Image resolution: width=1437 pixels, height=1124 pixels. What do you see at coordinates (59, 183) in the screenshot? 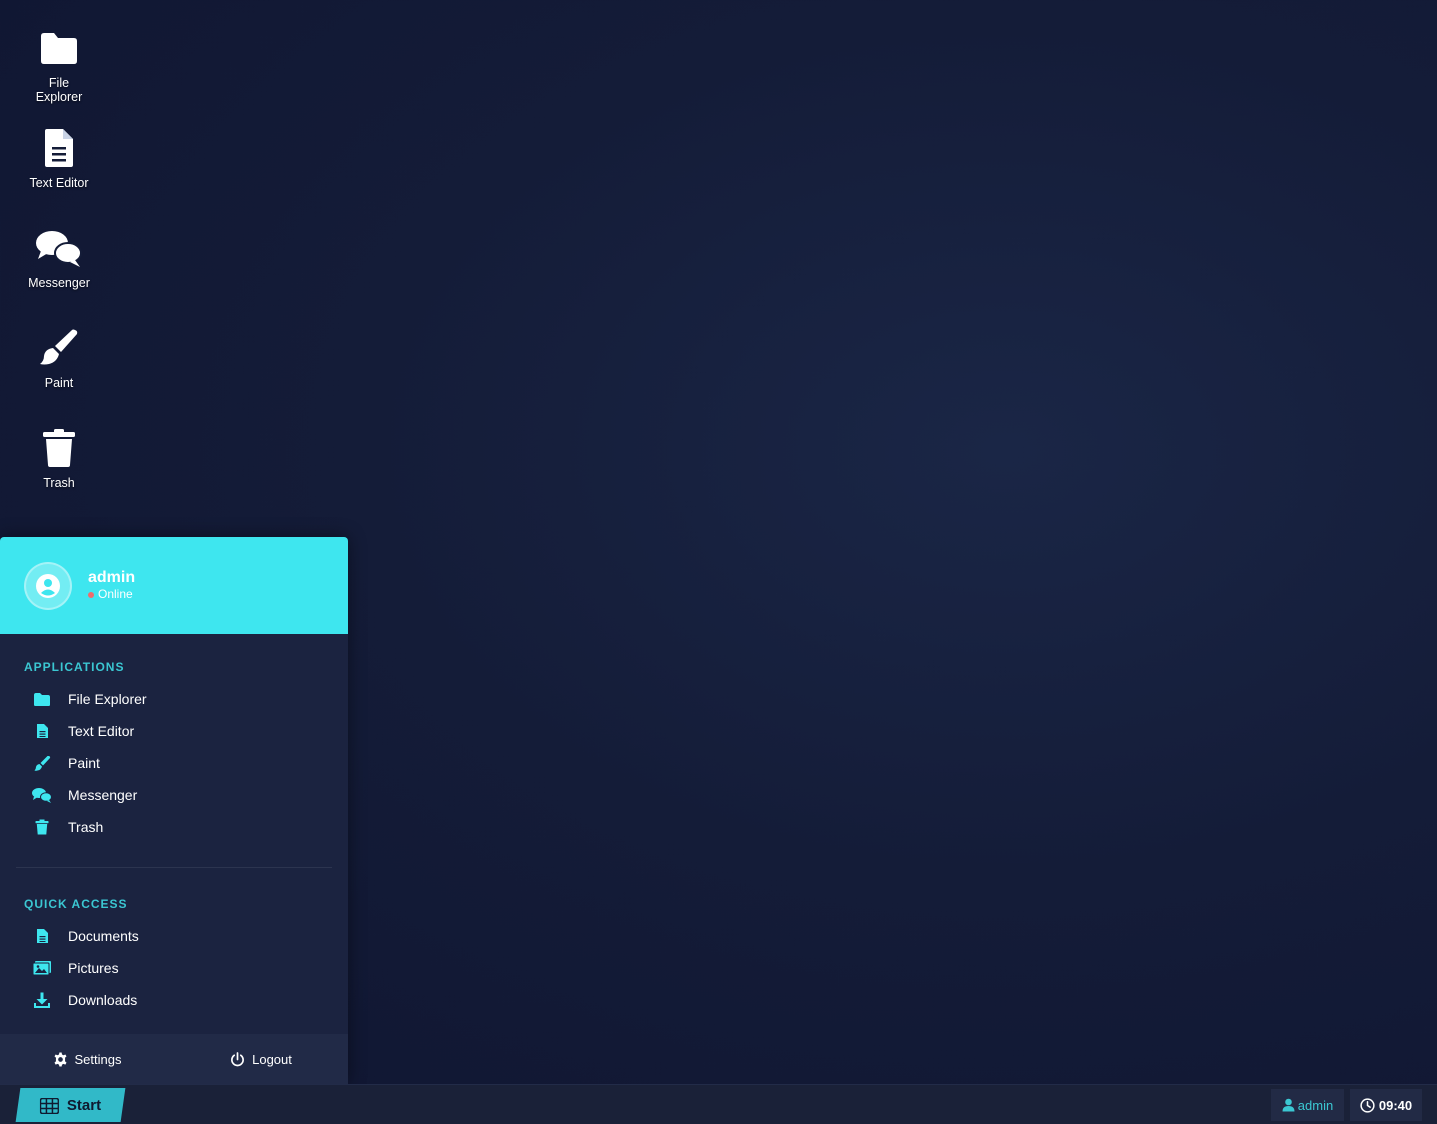
I see `desktop-icon-label: Text Editor` at bounding box center [59, 183].